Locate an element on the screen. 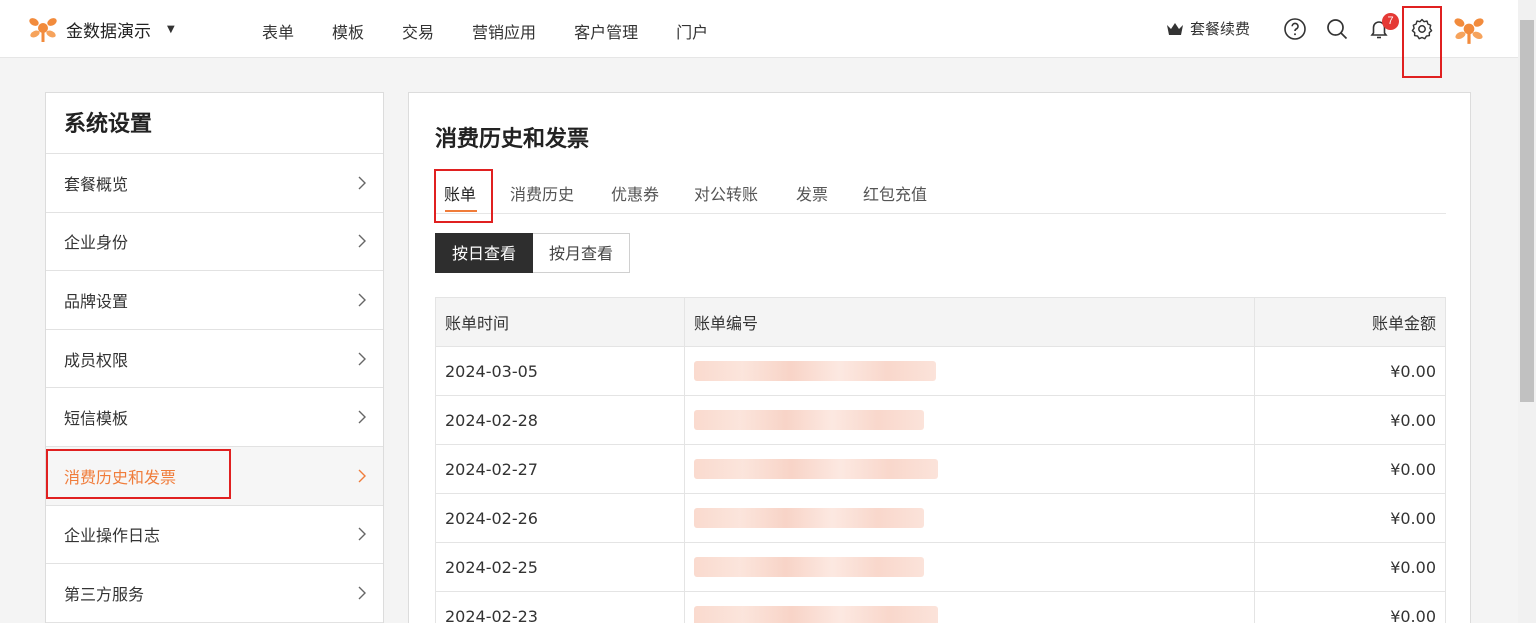 Image resolution: width=1536 pixels, height=623 pixels. table-header-row: 账单时间 账单编号 账单金额 is located at coordinates (940, 322).